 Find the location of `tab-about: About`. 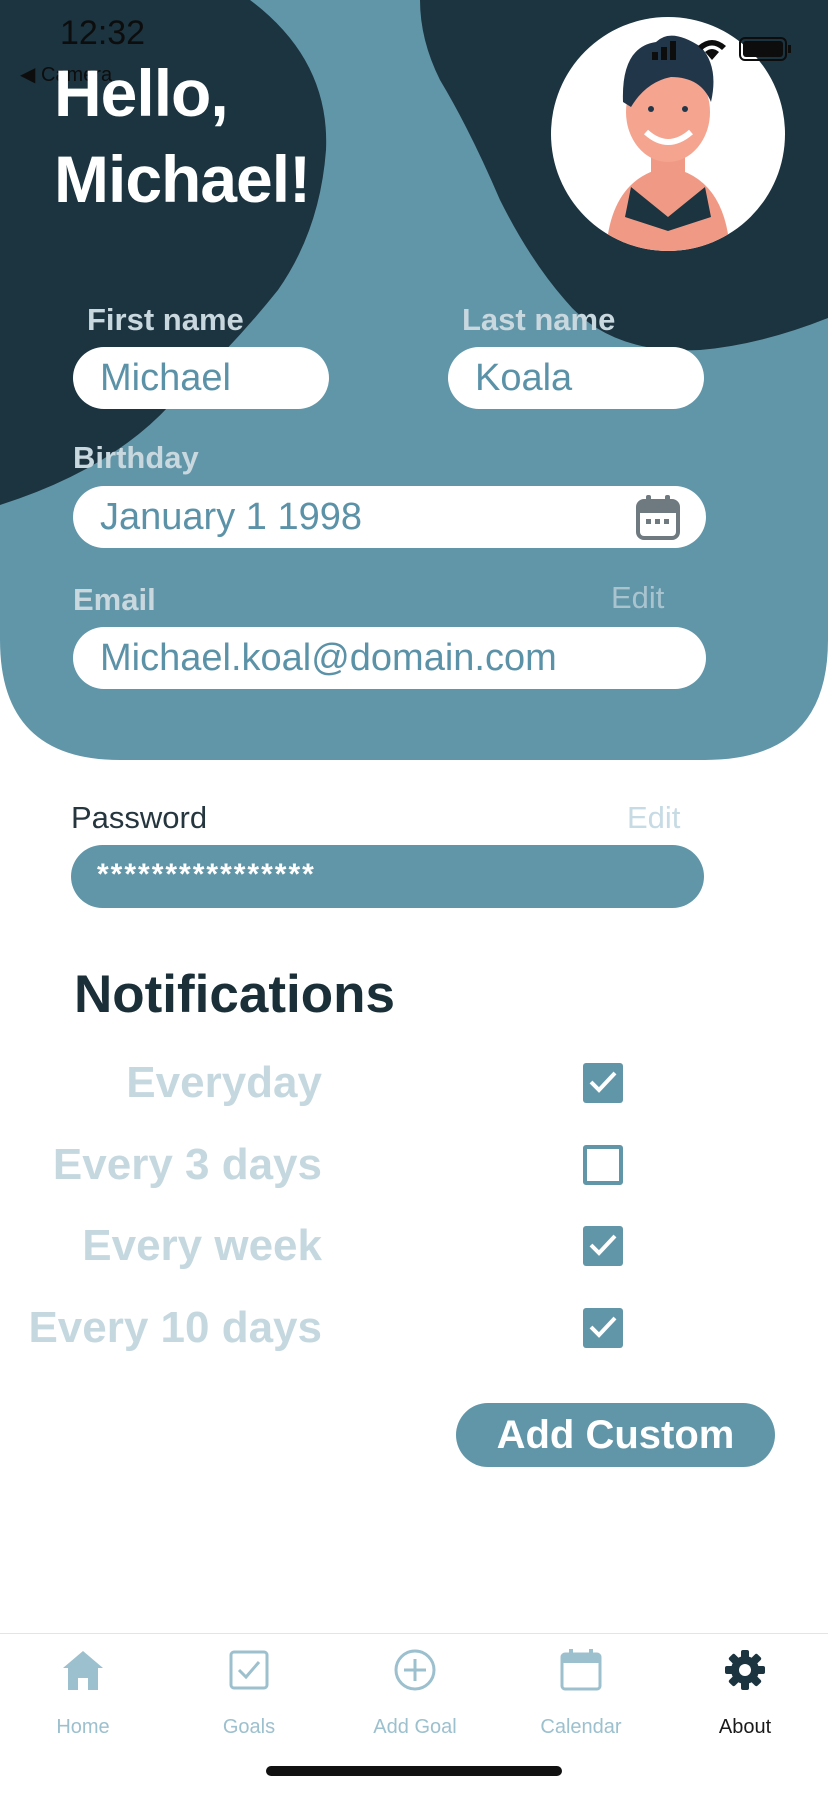

tab-about: About is located at coordinates (745, 1689).